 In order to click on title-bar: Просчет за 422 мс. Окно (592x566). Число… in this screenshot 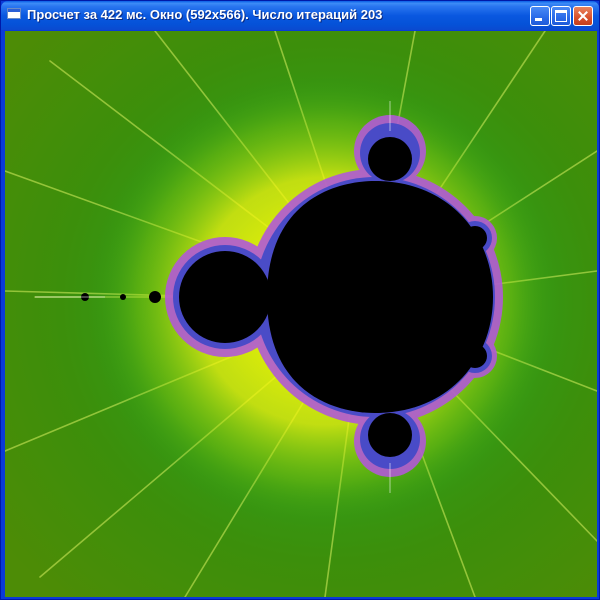, I will do `click(300, 15)`.